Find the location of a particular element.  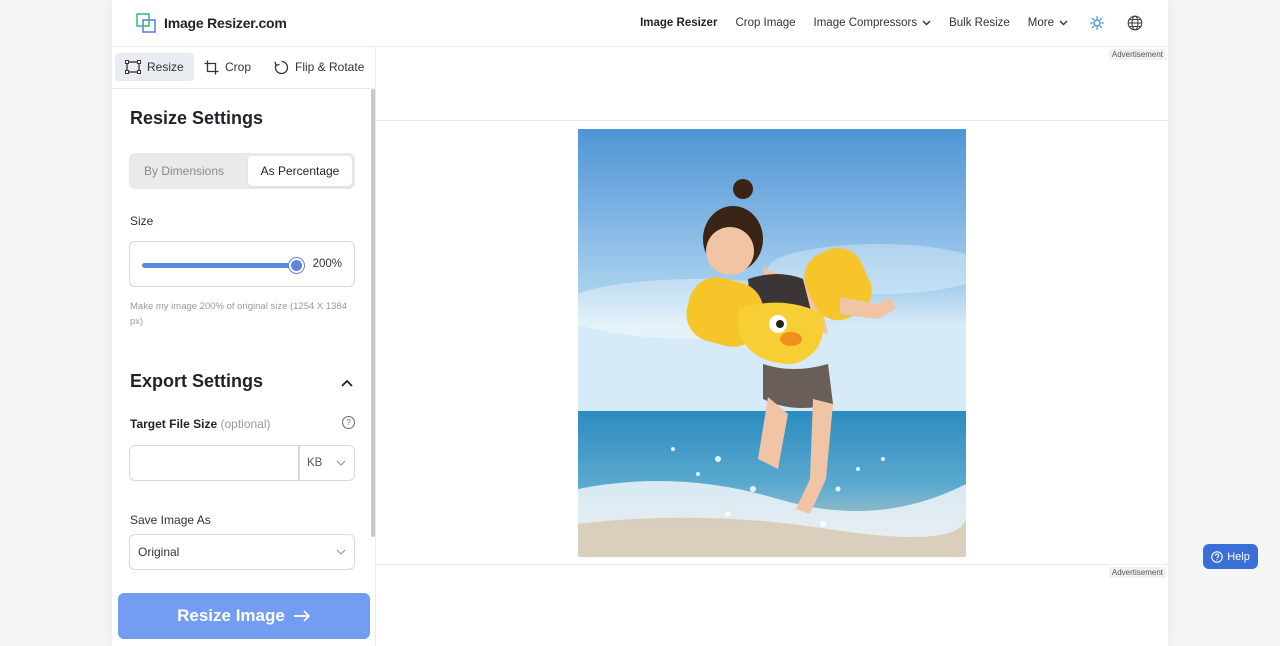

nav-image-resizer: Image Resizer is located at coordinates (678, 23).